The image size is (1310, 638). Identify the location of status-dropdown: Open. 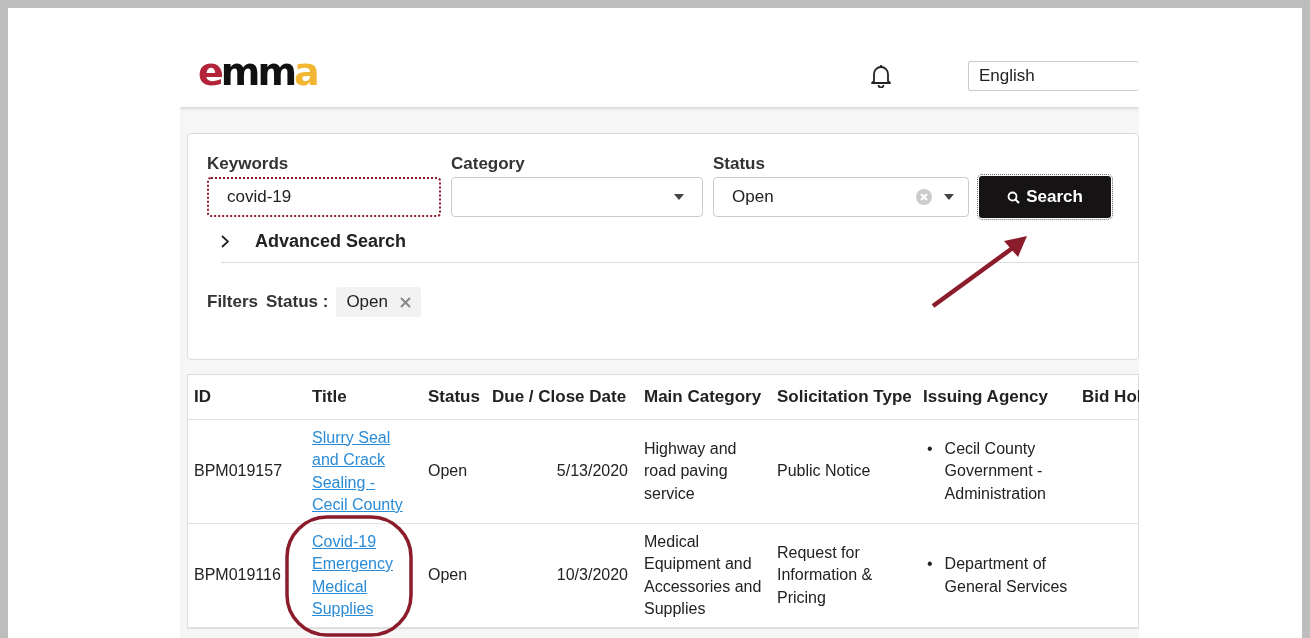
(841, 197).